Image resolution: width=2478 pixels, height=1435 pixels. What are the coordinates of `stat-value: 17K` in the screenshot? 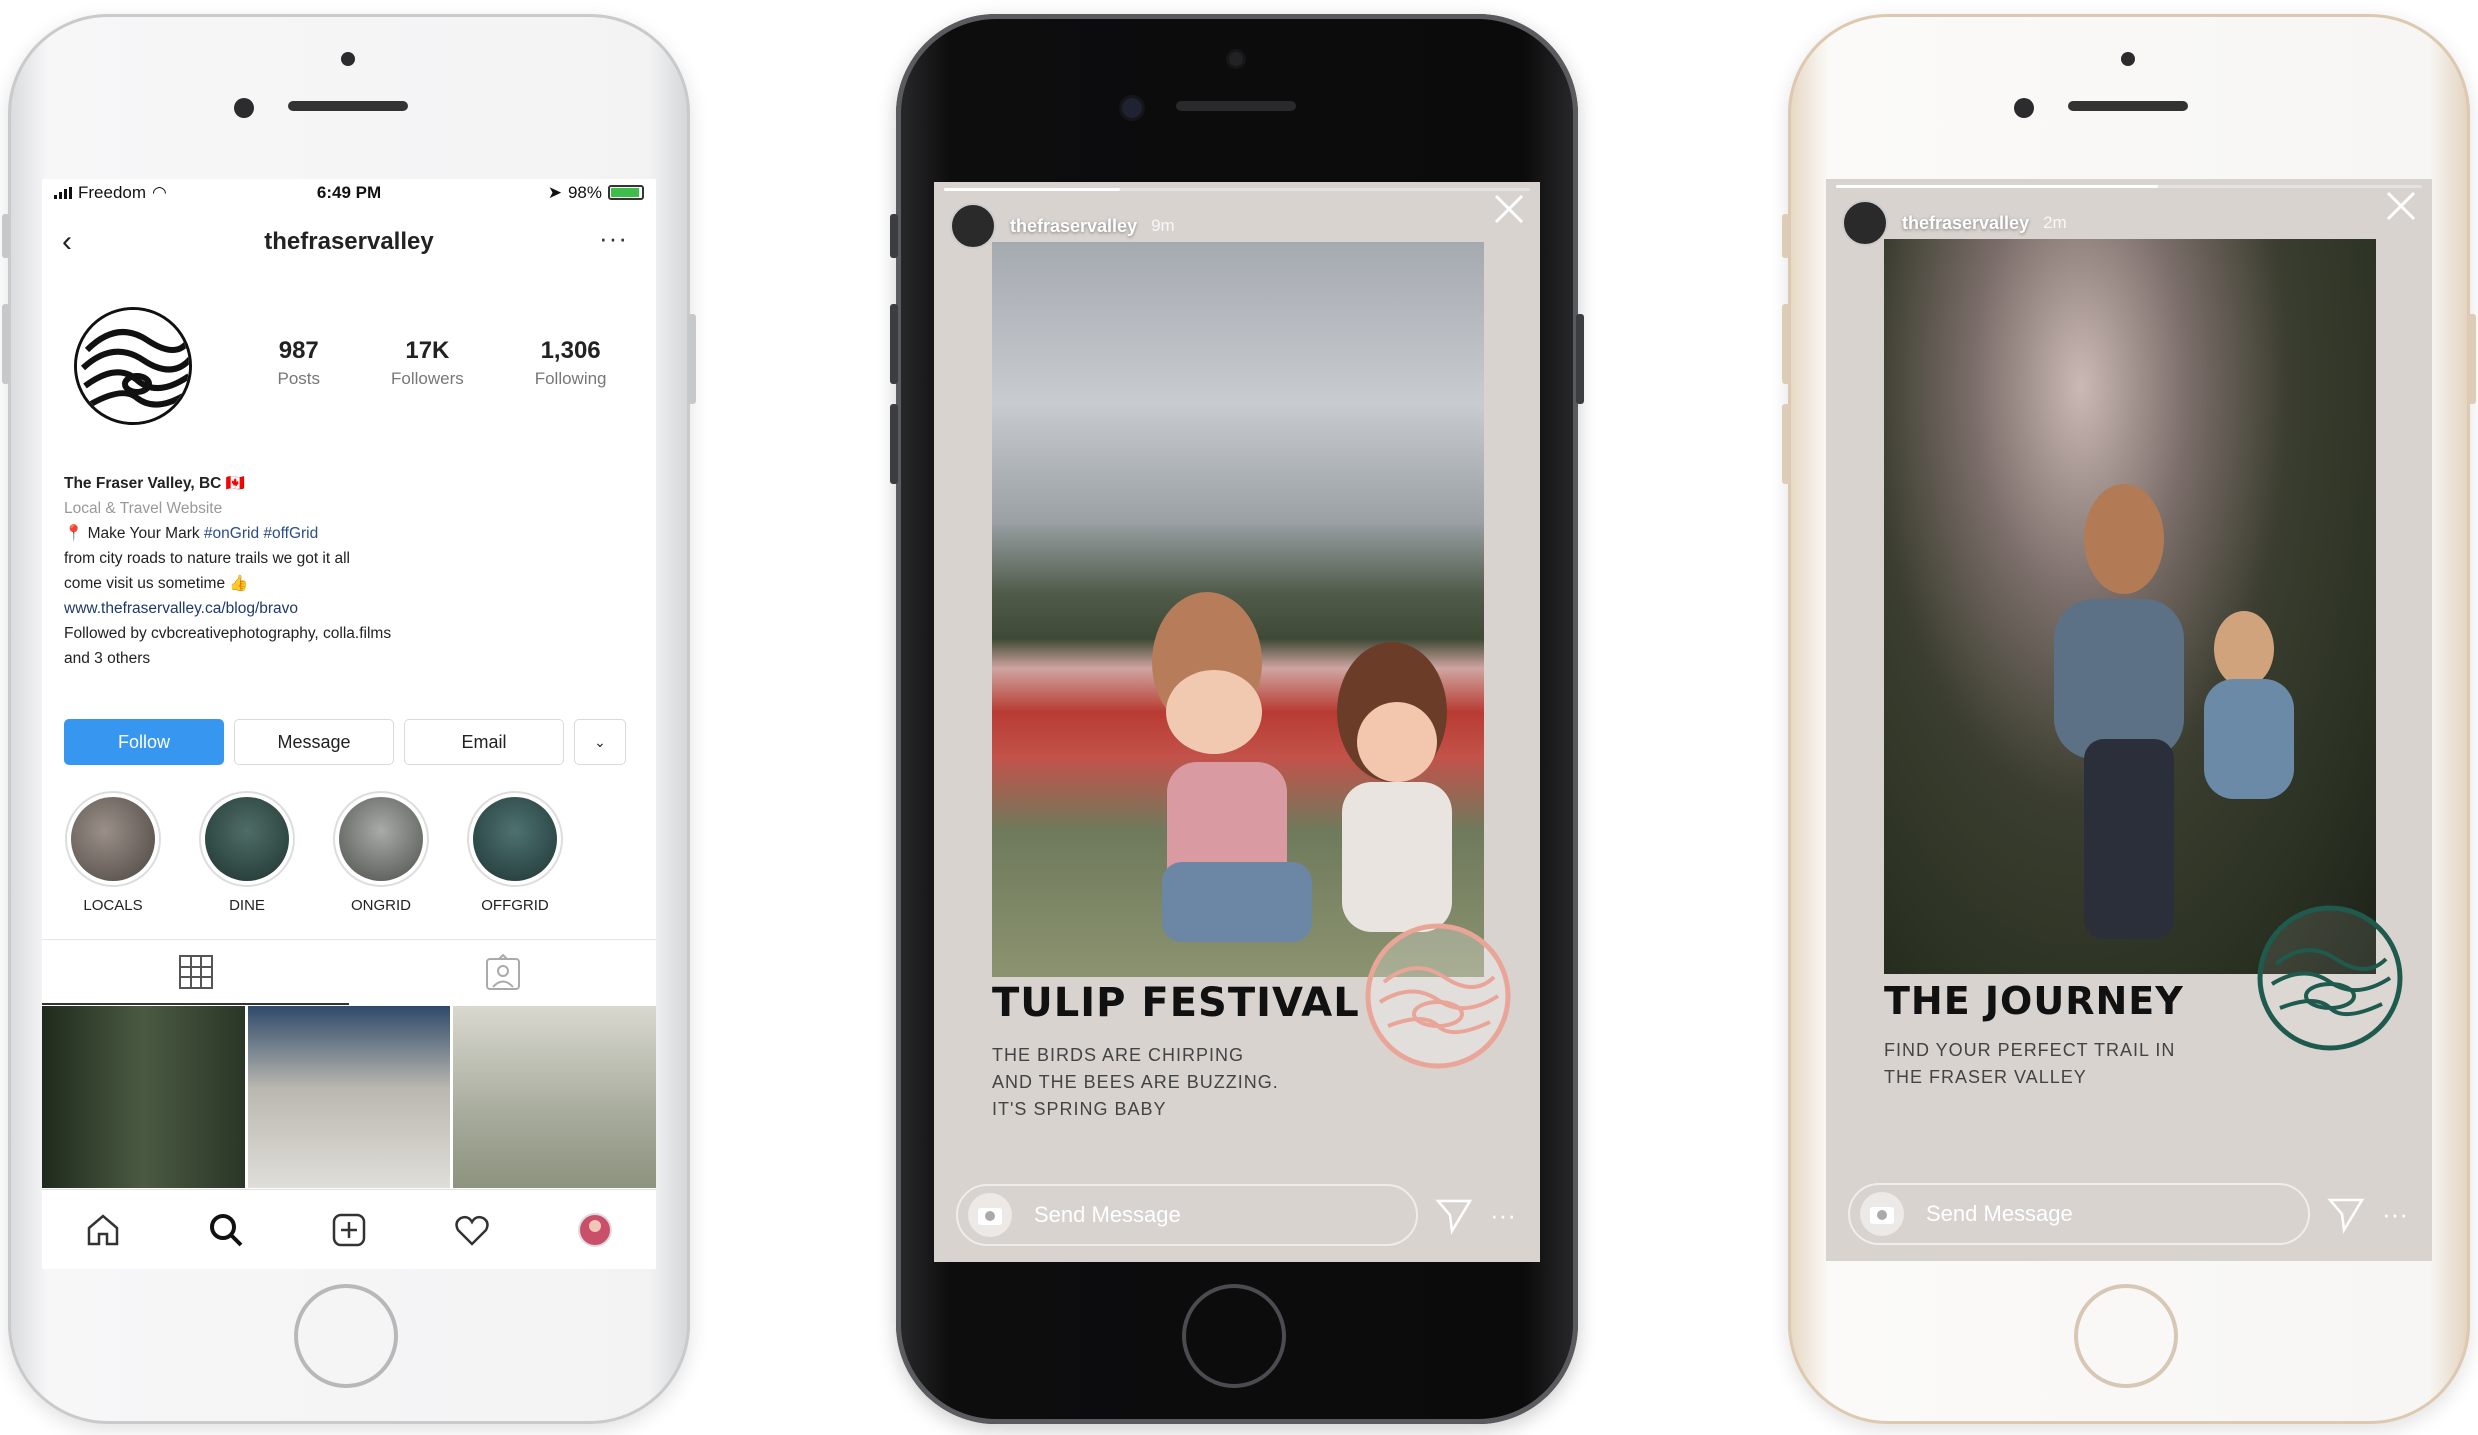 It's located at (427, 350).